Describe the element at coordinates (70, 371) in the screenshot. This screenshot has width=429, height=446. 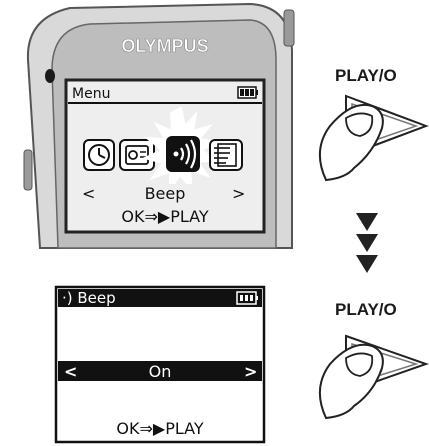
I see `detail-nav-left: <` at that location.